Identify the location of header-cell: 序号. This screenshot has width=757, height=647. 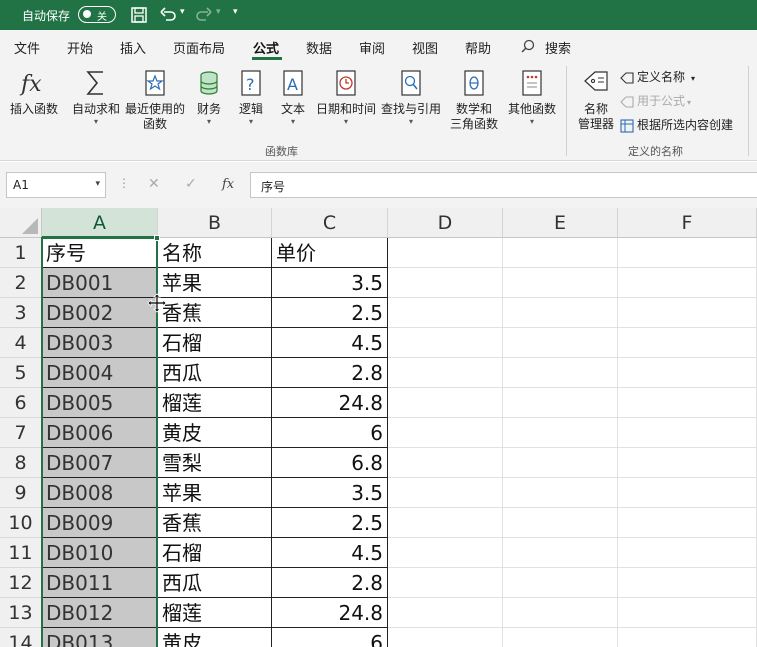
(100, 253).